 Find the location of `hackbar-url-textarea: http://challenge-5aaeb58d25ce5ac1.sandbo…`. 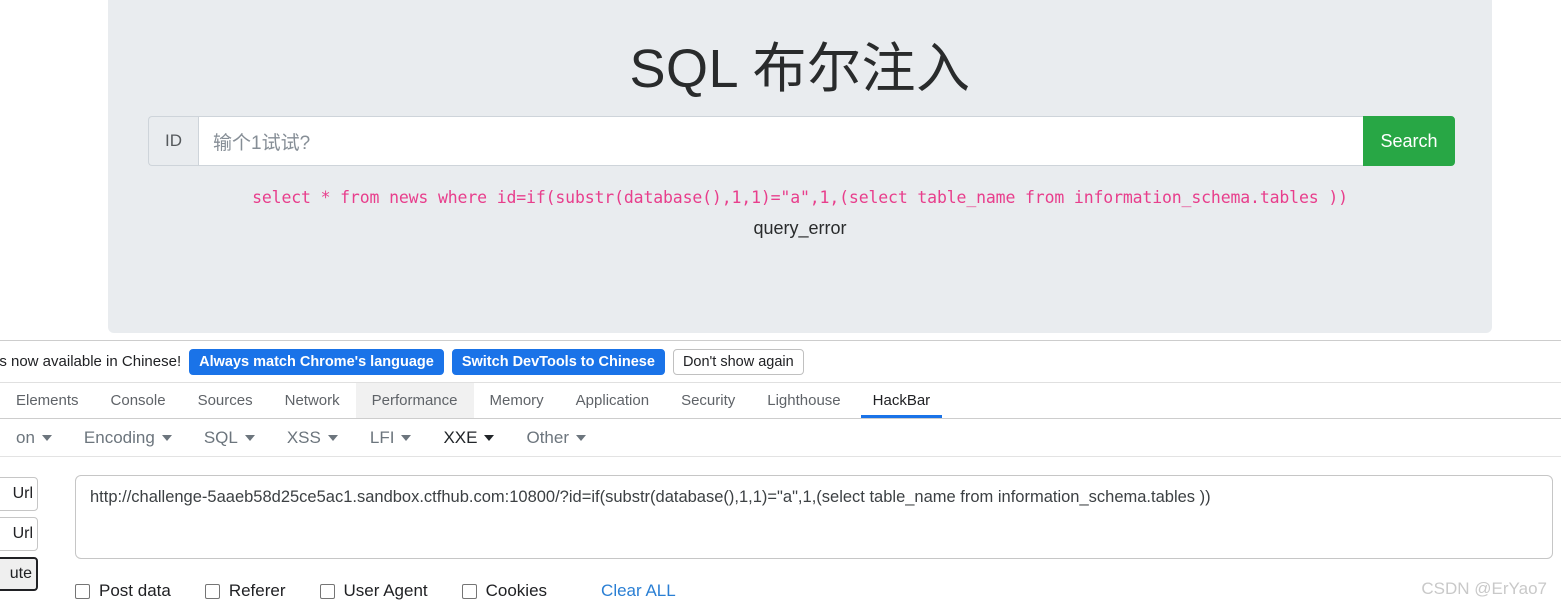

hackbar-url-textarea: http://challenge-5aaeb58d25ce5ac1.sandbo… is located at coordinates (814, 517).